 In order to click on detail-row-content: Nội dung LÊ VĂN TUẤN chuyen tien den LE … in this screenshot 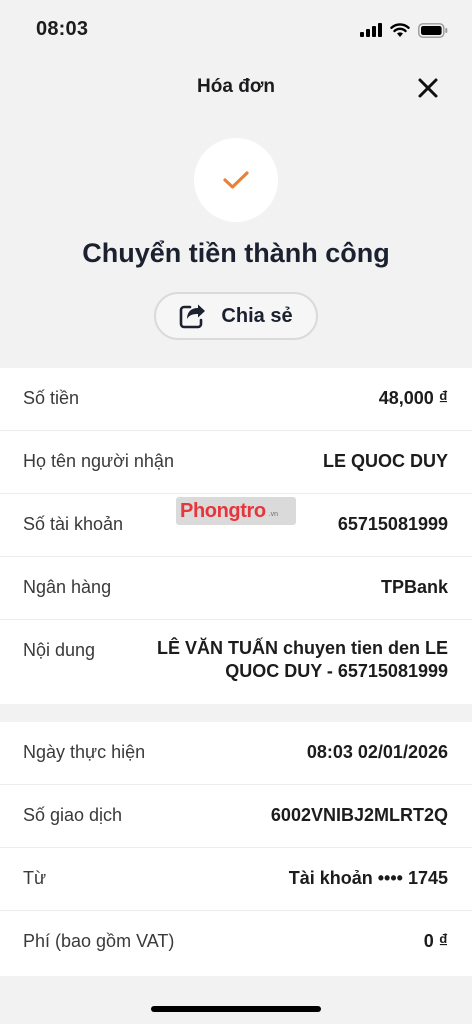, I will do `click(236, 662)`.